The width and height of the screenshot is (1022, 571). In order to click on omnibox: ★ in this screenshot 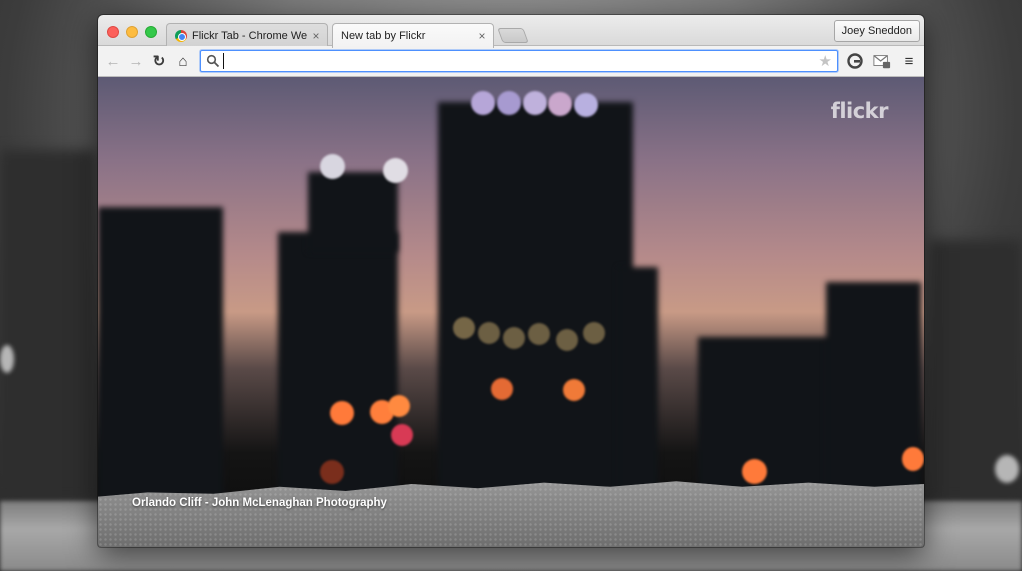, I will do `click(519, 61)`.